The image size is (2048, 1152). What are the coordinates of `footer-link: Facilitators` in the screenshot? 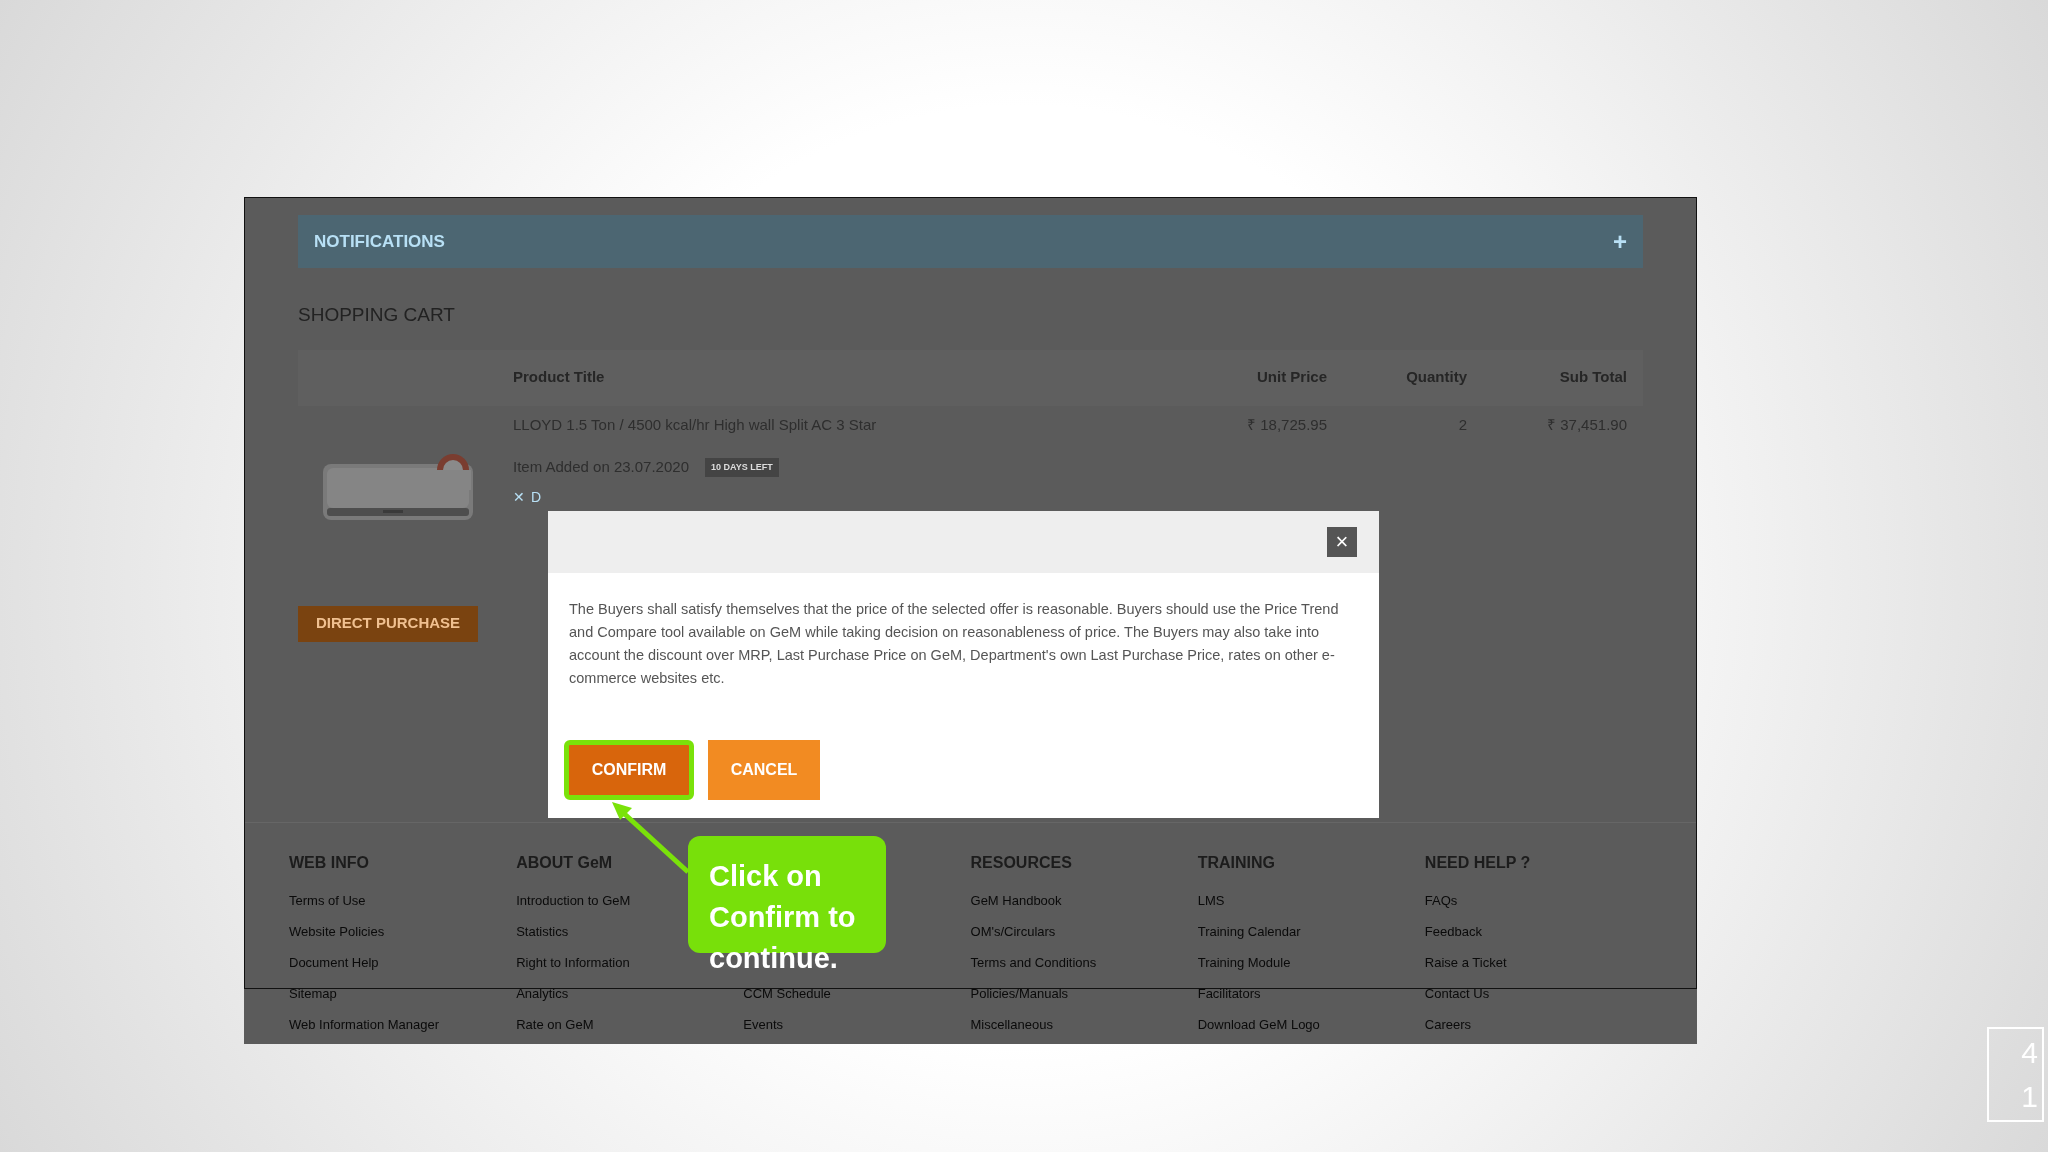 It's located at (1229, 993).